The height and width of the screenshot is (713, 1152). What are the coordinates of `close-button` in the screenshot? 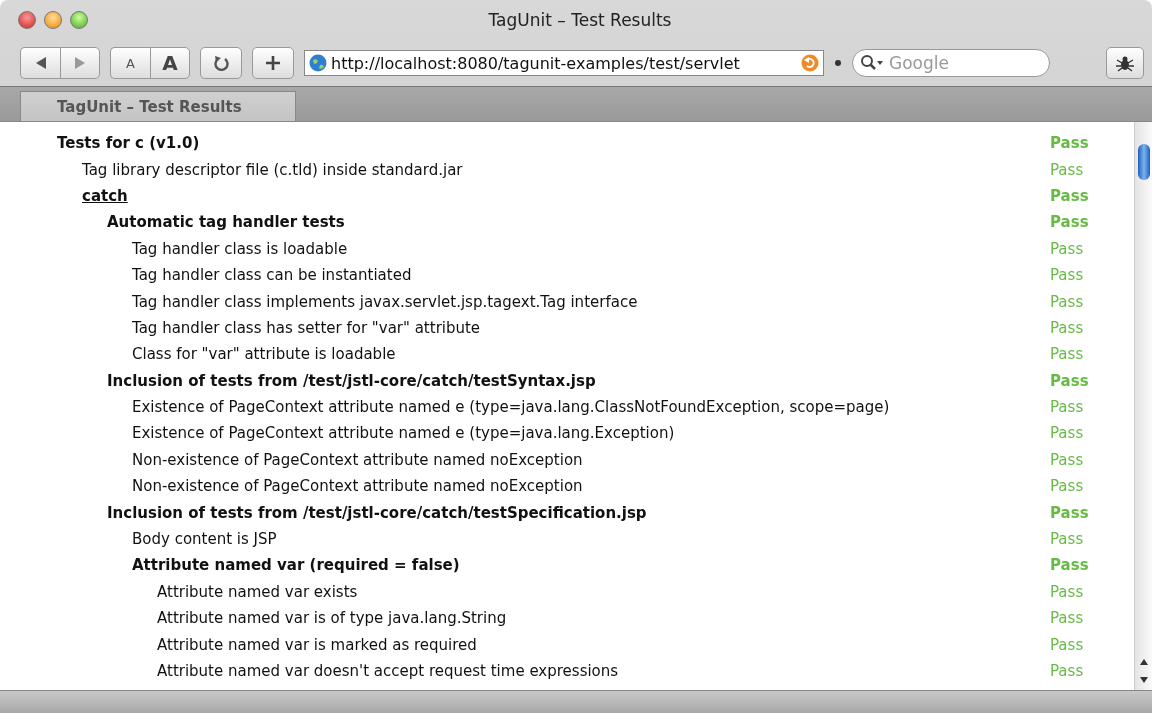 It's located at (27, 20).